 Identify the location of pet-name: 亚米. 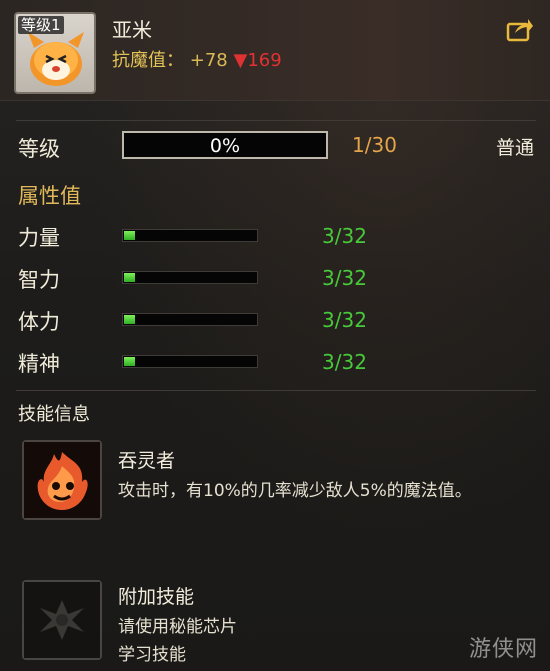
(132, 30).